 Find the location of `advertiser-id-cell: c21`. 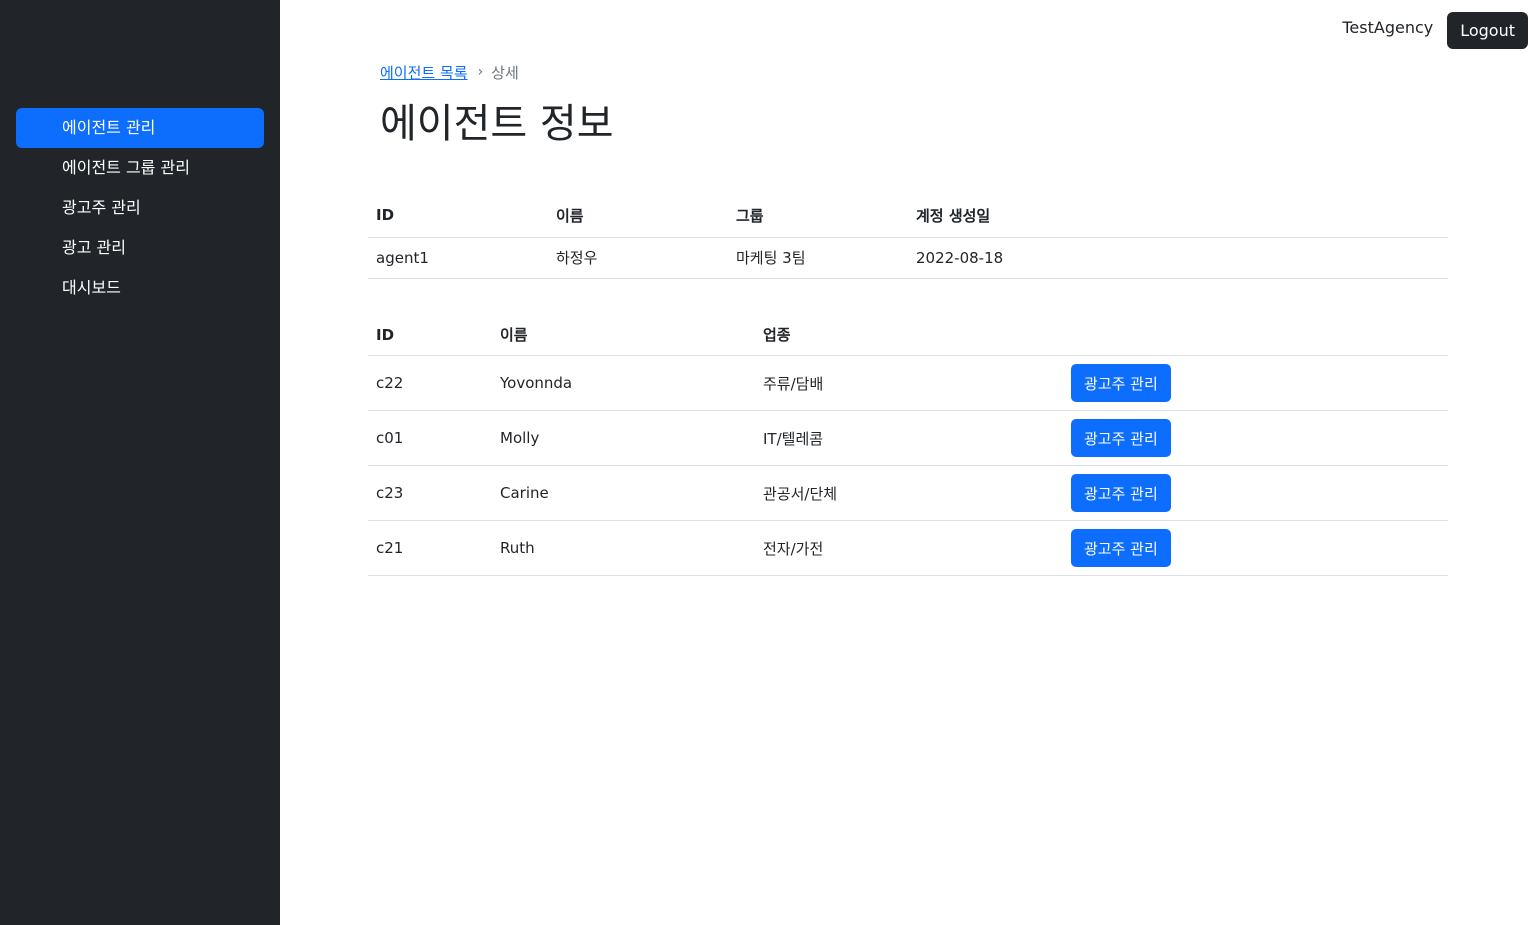

advertiser-id-cell: c21 is located at coordinates (430, 548).